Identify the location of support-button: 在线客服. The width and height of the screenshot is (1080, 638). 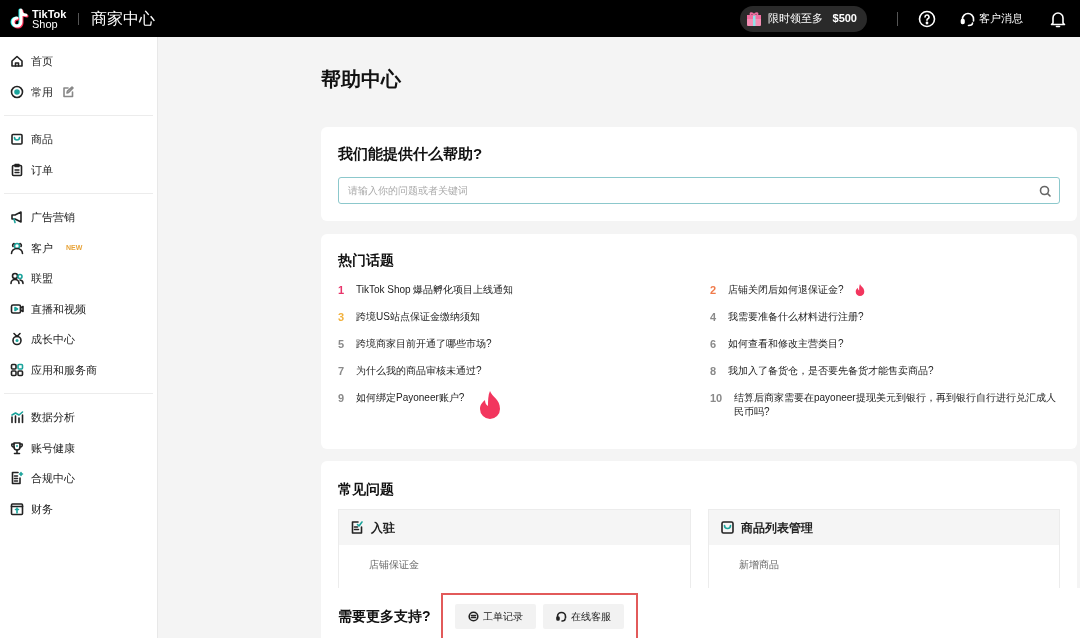
(583, 616).